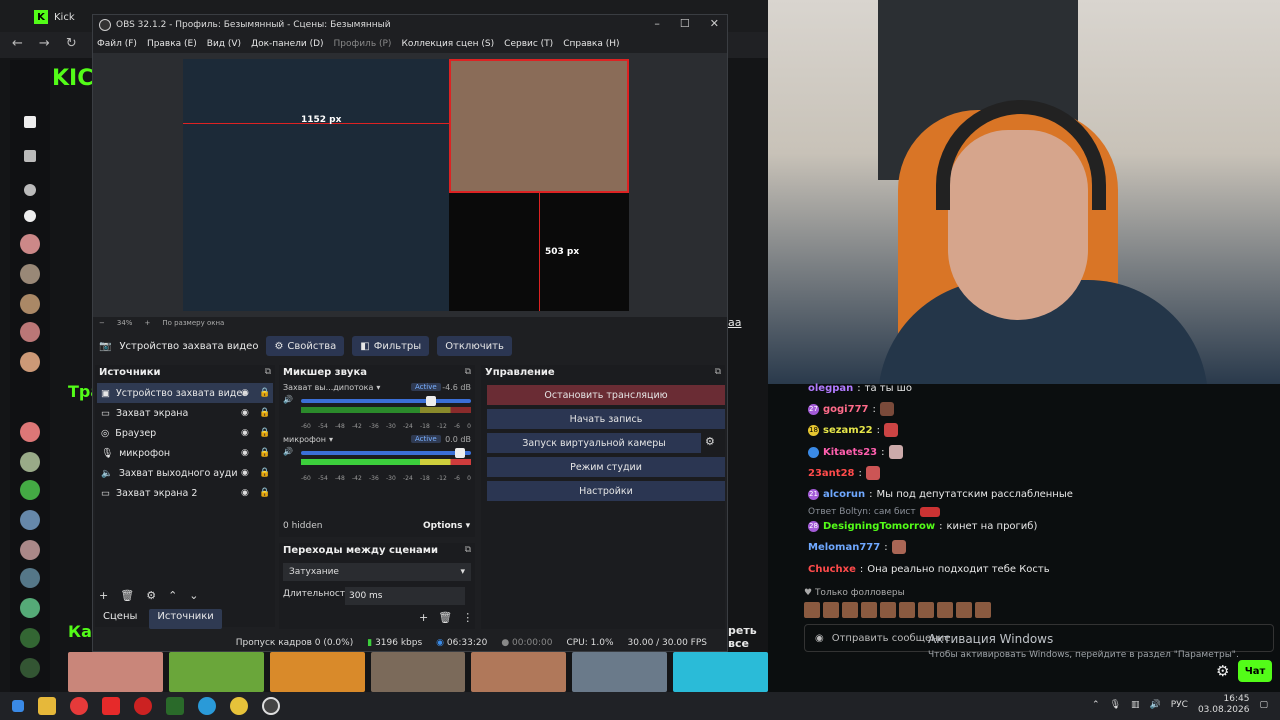  What do you see at coordinates (447, 44) in the screenshot?
I see `menu-scene-collection: Коллекция сцен (S)` at bounding box center [447, 44].